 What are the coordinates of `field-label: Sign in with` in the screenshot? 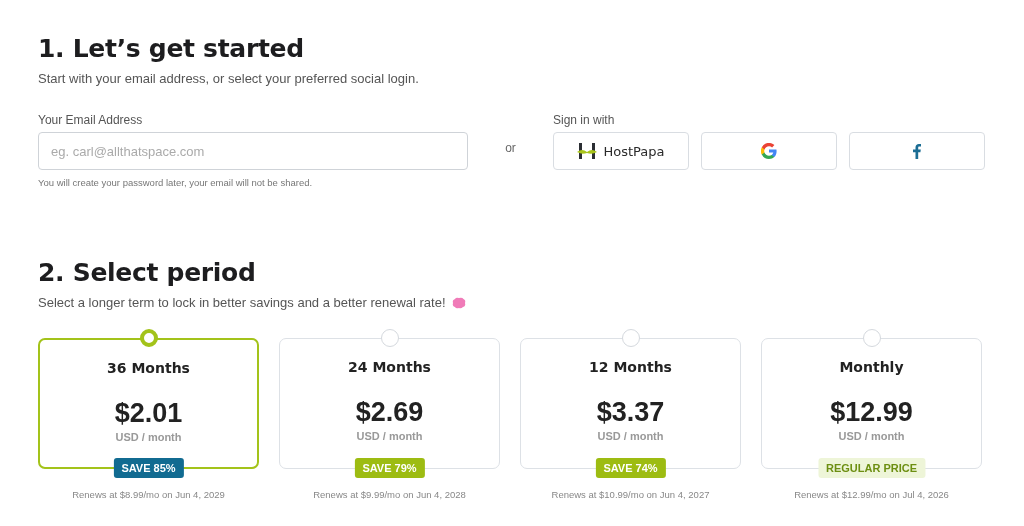 It's located at (584, 120).